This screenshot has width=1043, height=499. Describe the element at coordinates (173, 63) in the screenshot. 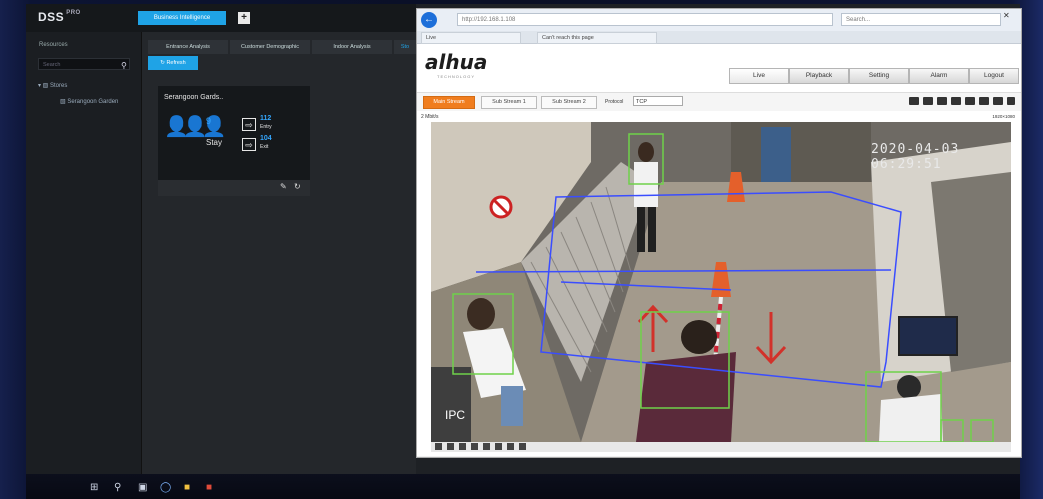

I see `refresh-button: ↻ Refresh` at that location.